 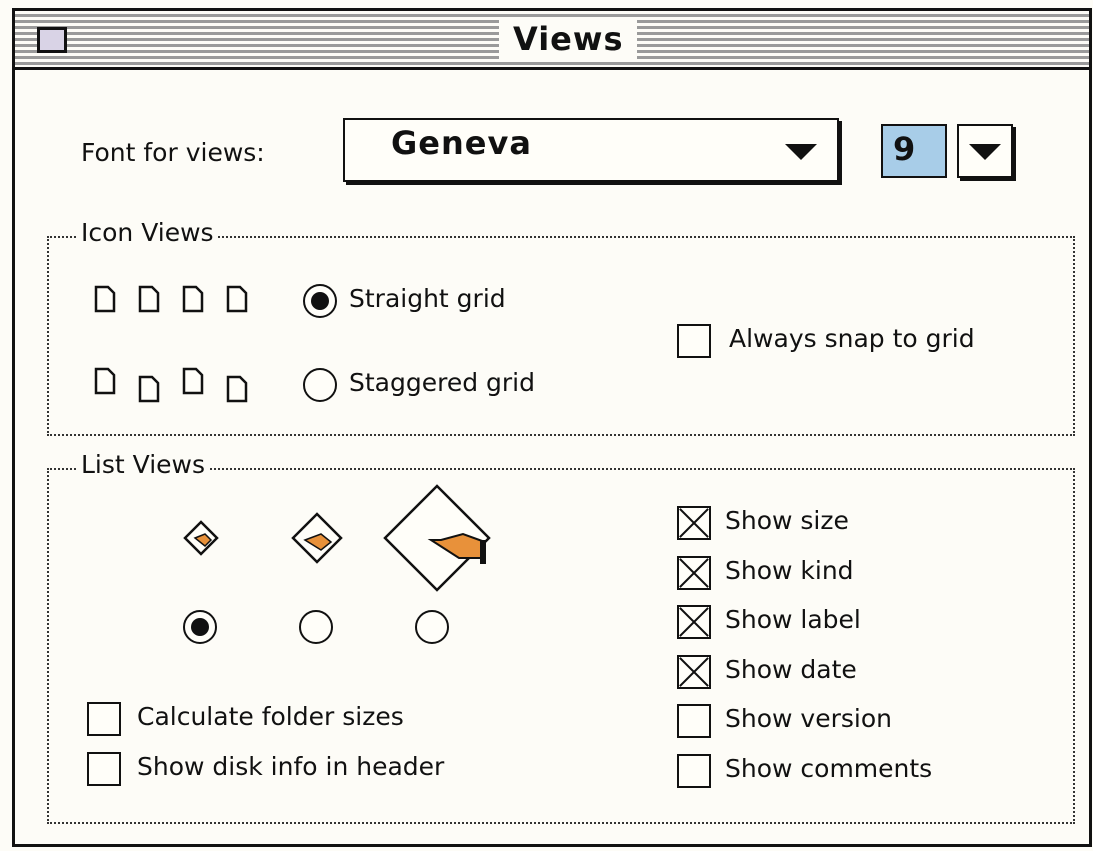 What do you see at coordinates (320, 301) in the screenshot?
I see `straight-grid-radio` at bounding box center [320, 301].